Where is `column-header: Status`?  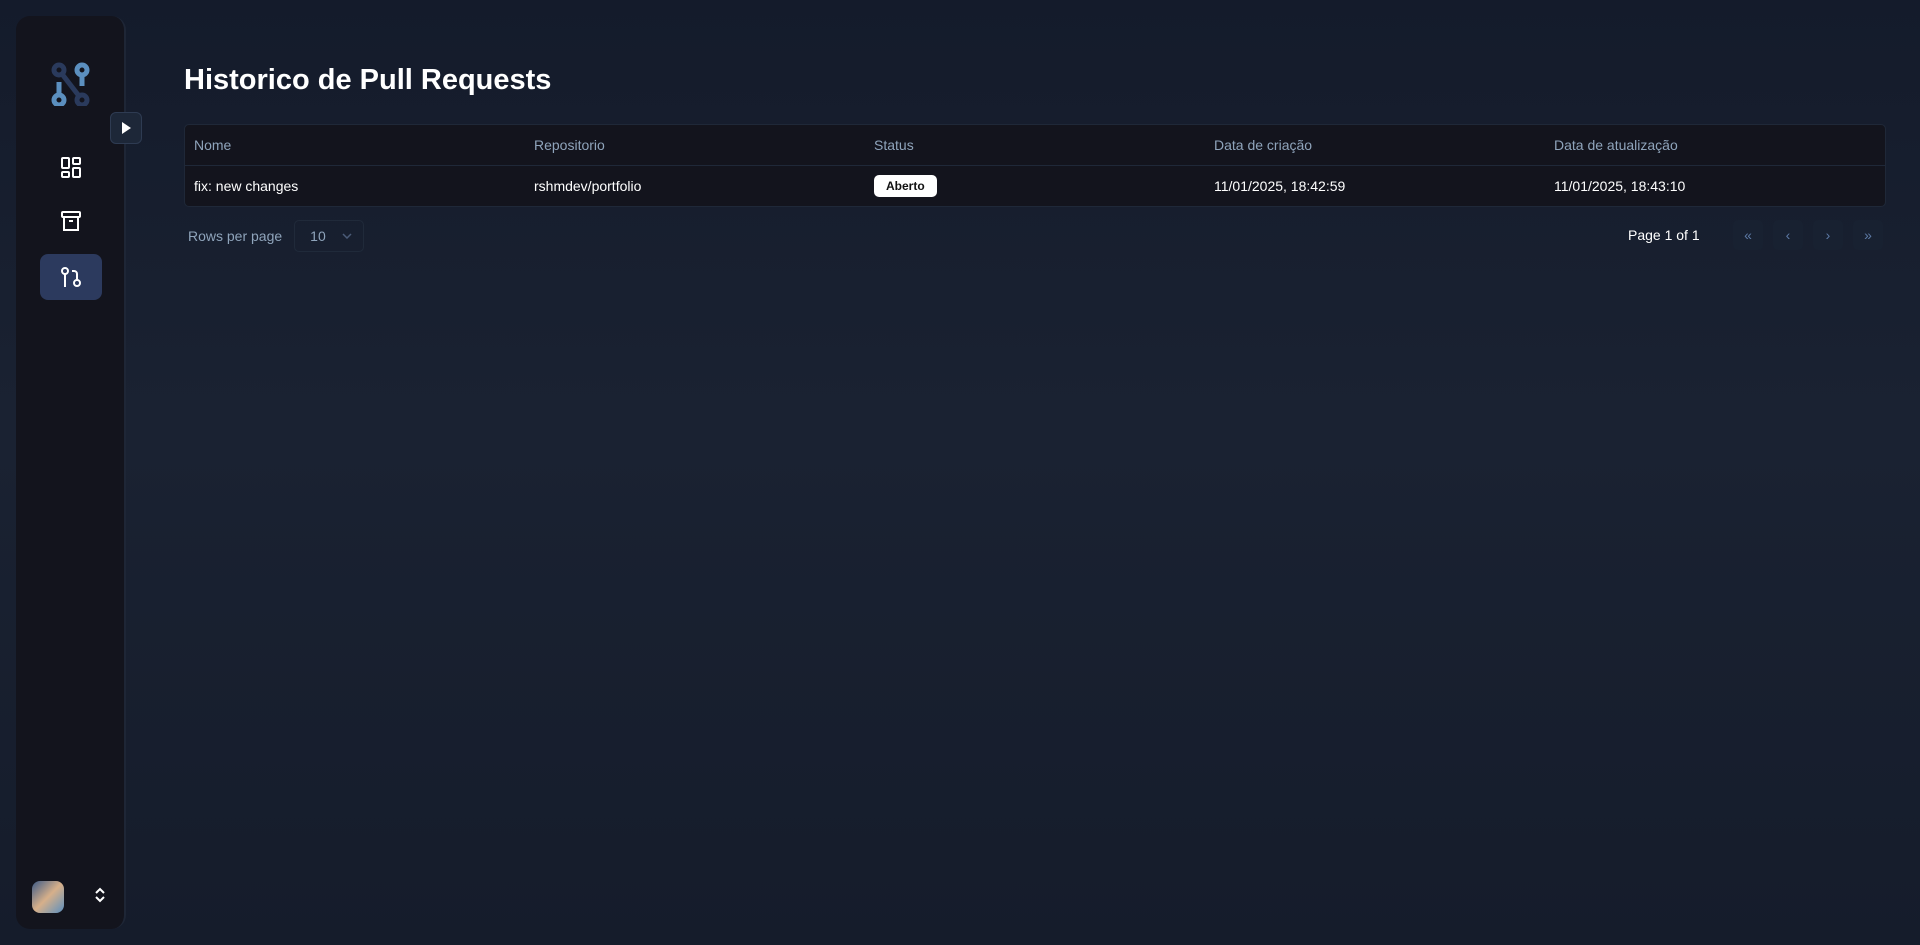 column-header: Status is located at coordinates (894, 145).